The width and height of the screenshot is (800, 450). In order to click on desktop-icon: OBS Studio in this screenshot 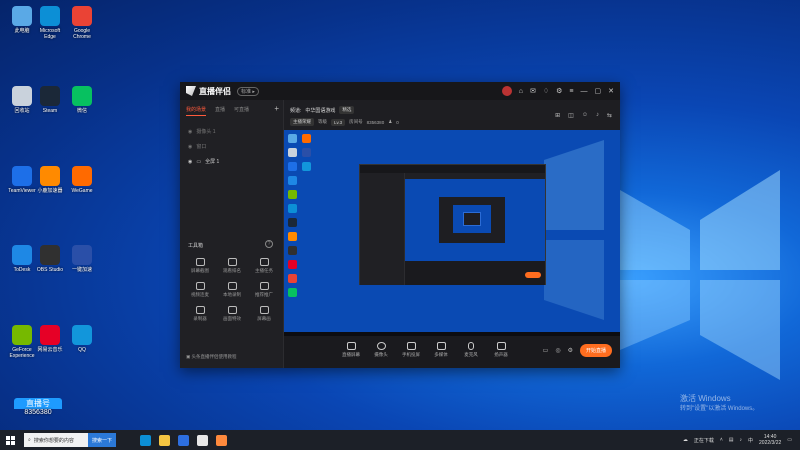, I will do `click(50, 259)`.